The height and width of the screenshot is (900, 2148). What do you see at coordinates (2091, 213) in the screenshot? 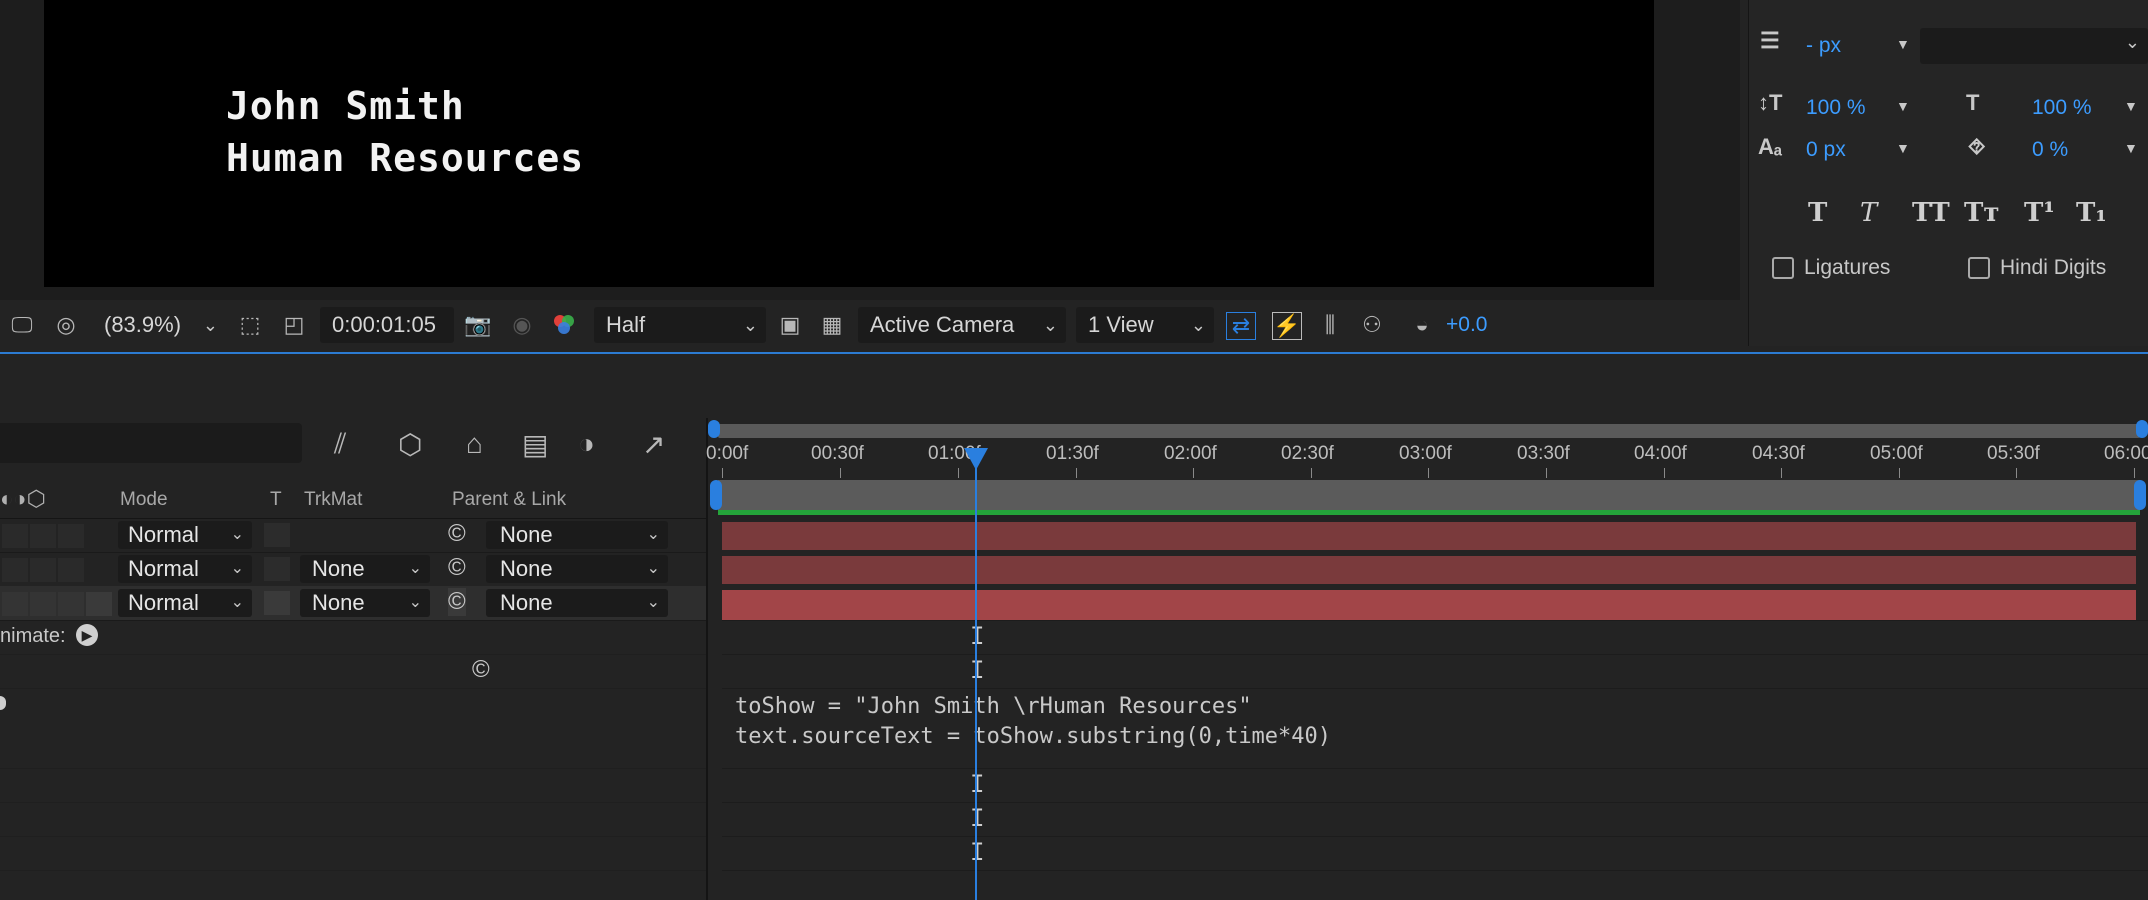
I see `subscript-button: T₁` at bounding box center [2091, 213].